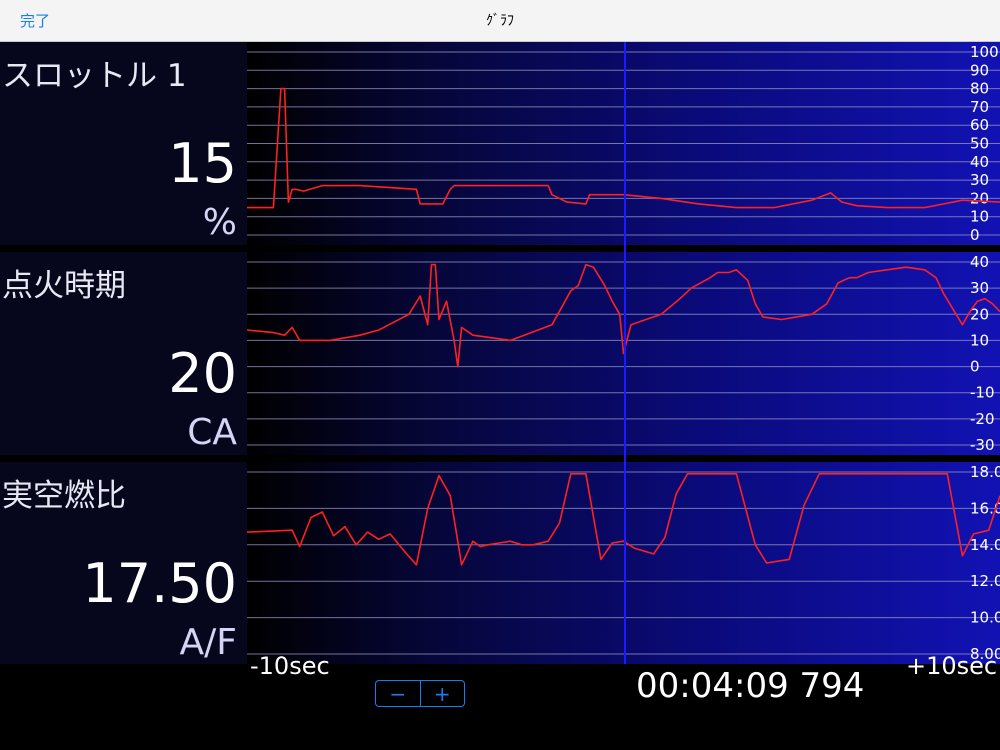 The height and width of the screenshot is (750, 1000). What do you see at coordinates (123, 353) in the screenshot?
I see `ignition-label-column: 点火時期 20 CA` at bounding box center [123, 353].